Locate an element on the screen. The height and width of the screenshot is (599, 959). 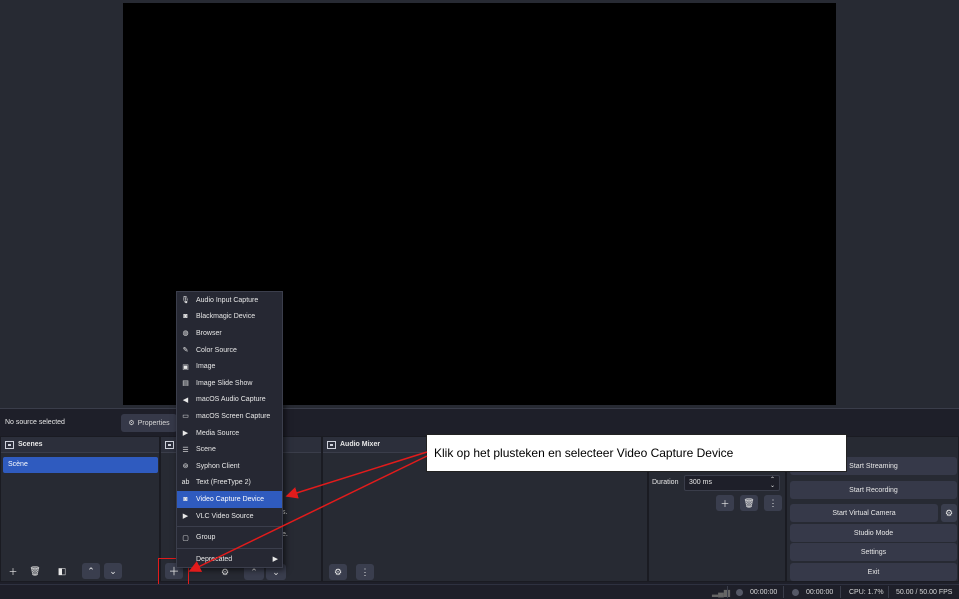
cpu-usage: CPU: 1.7% is located at coordinates (866, 592).